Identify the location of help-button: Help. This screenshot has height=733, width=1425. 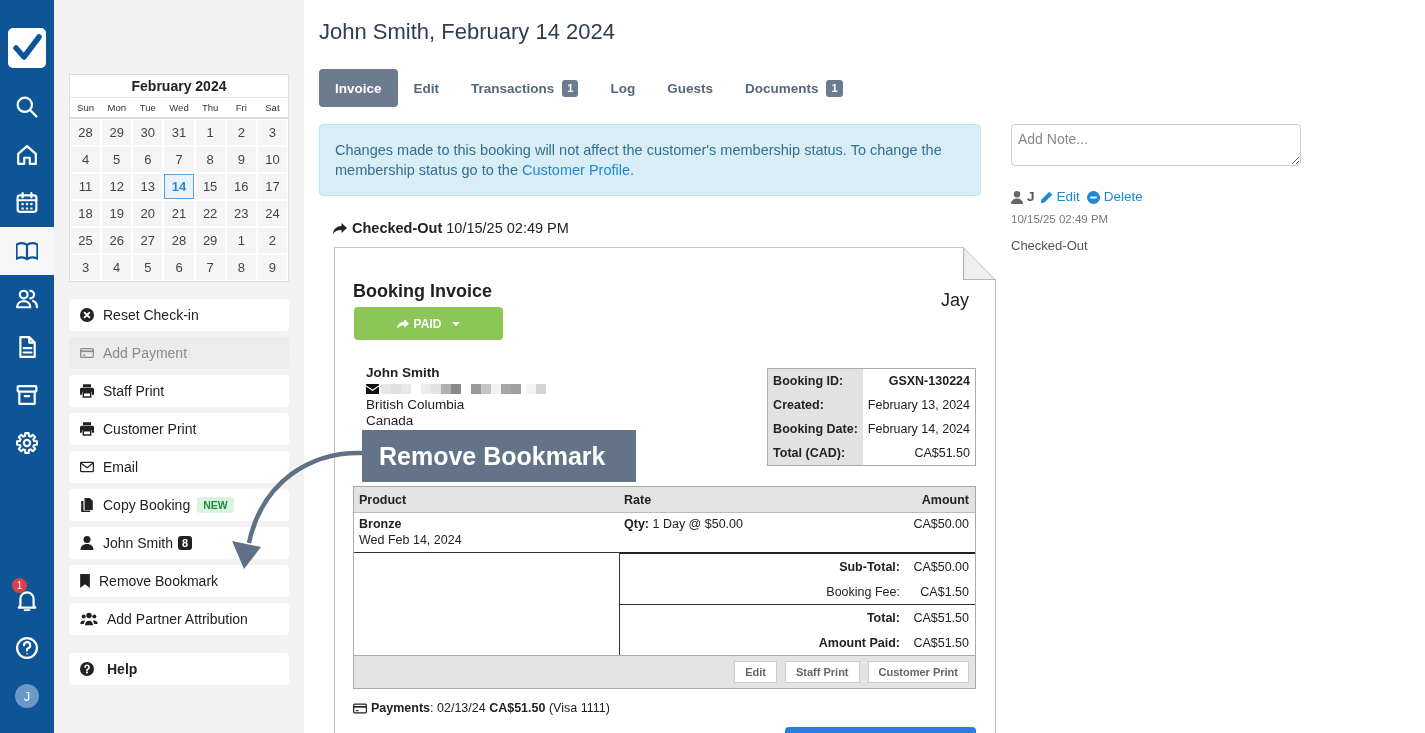
(179, 669).